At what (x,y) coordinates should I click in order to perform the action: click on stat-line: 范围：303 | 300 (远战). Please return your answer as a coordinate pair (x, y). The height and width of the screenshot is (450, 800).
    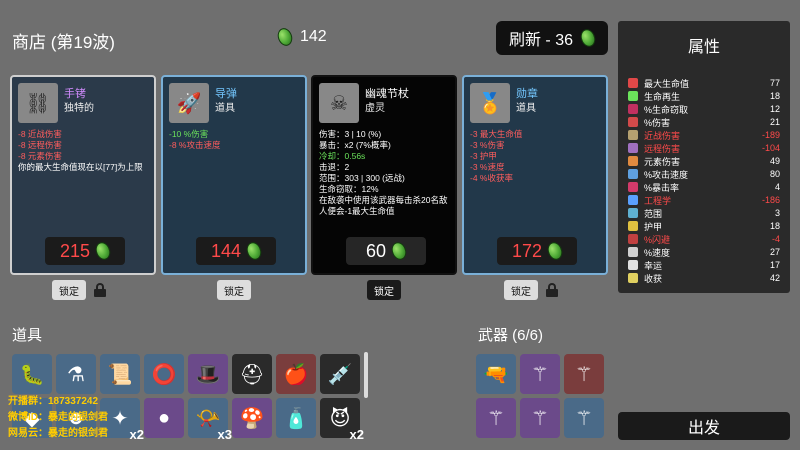
    Looking at the image, I should click on (362, 178).